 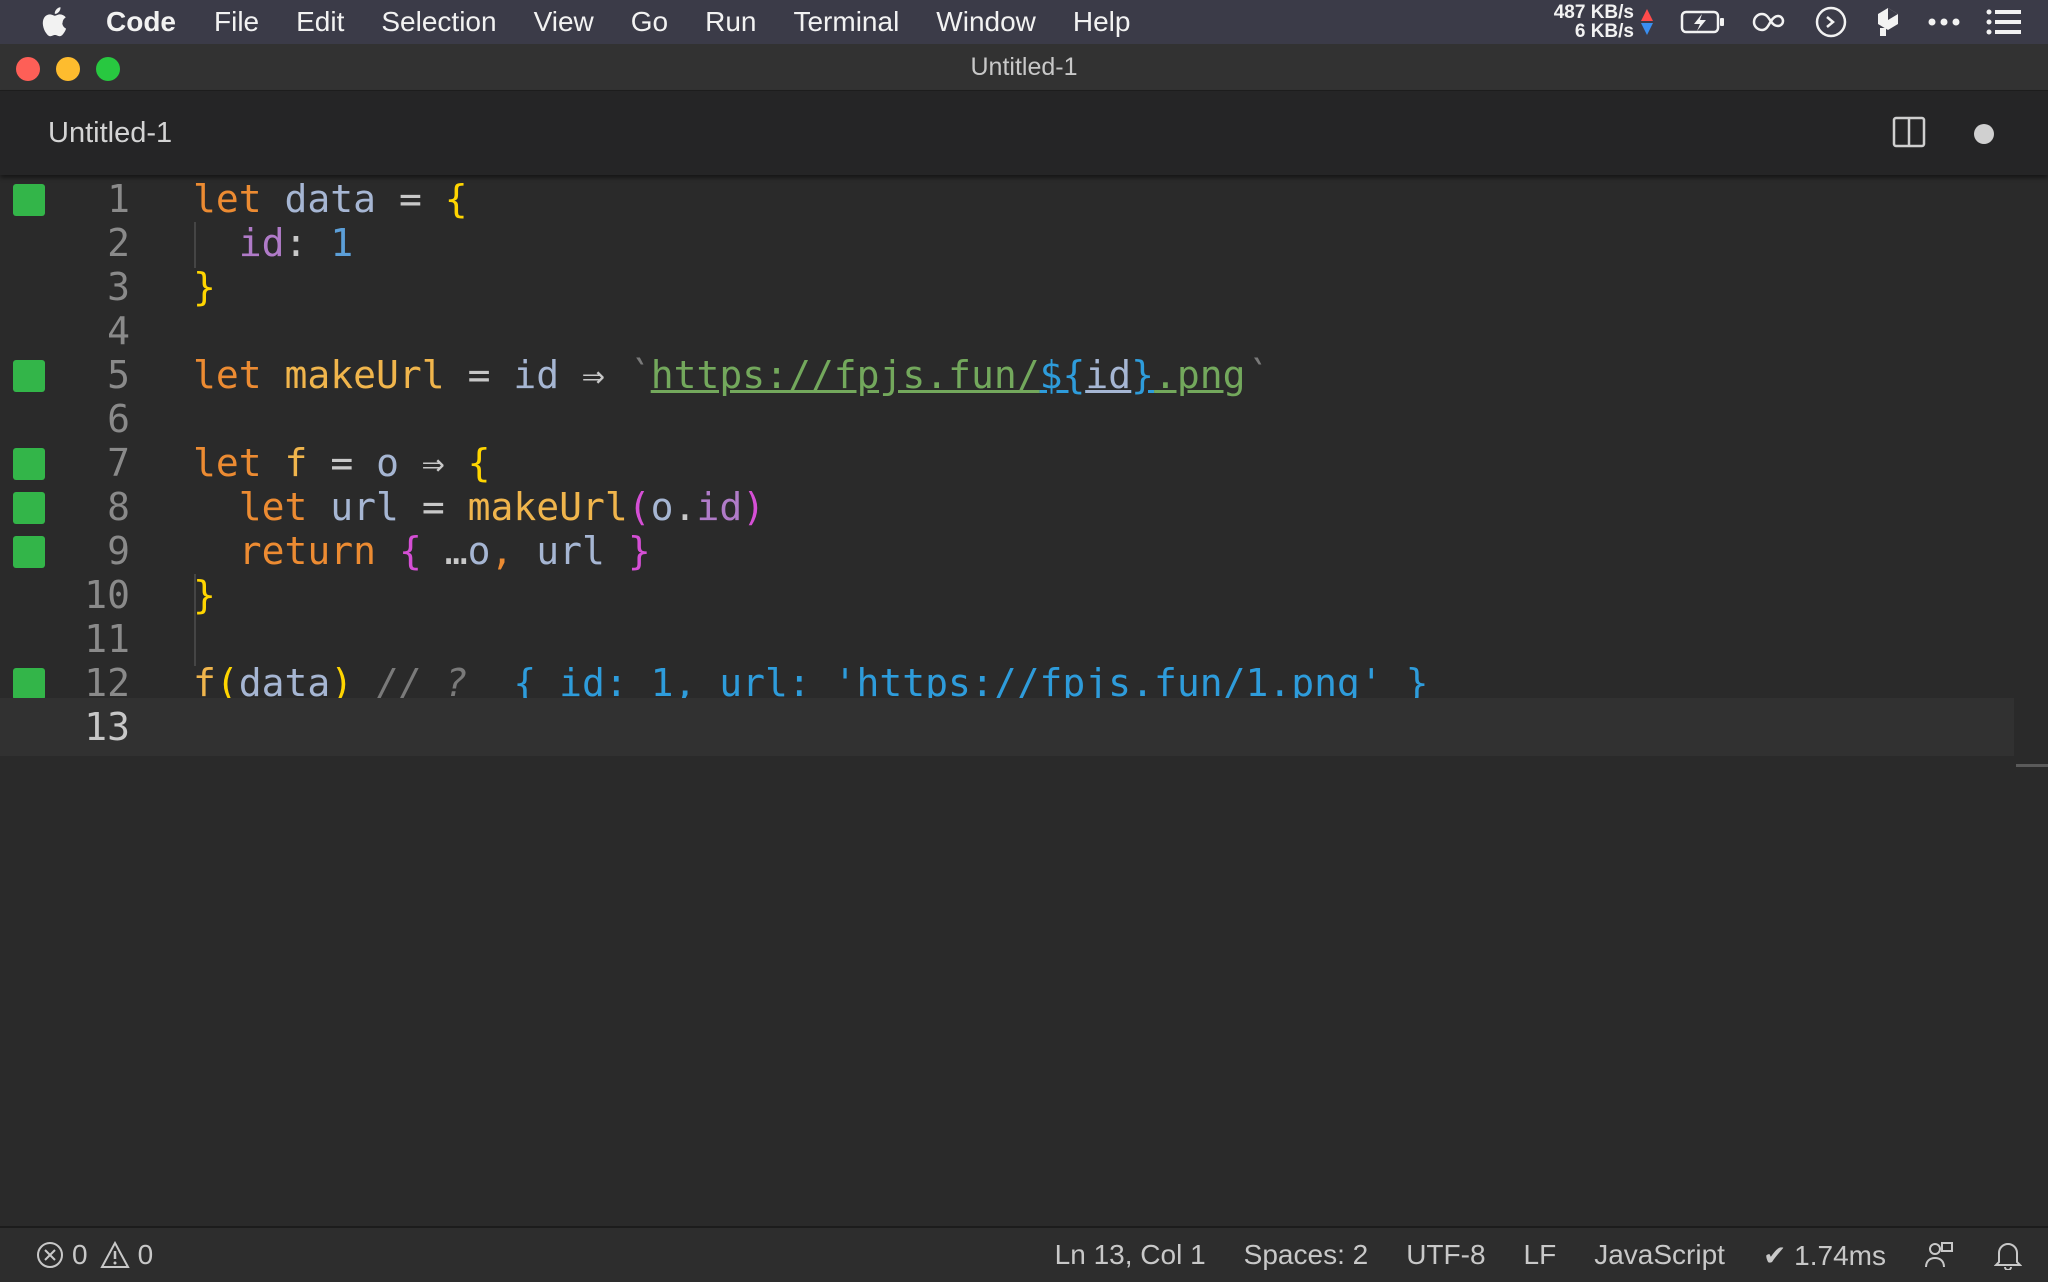 What do you see at coordinates (236, 22) in the screenshot?
I see `menu-file: File` at bounding box center [236, 22].